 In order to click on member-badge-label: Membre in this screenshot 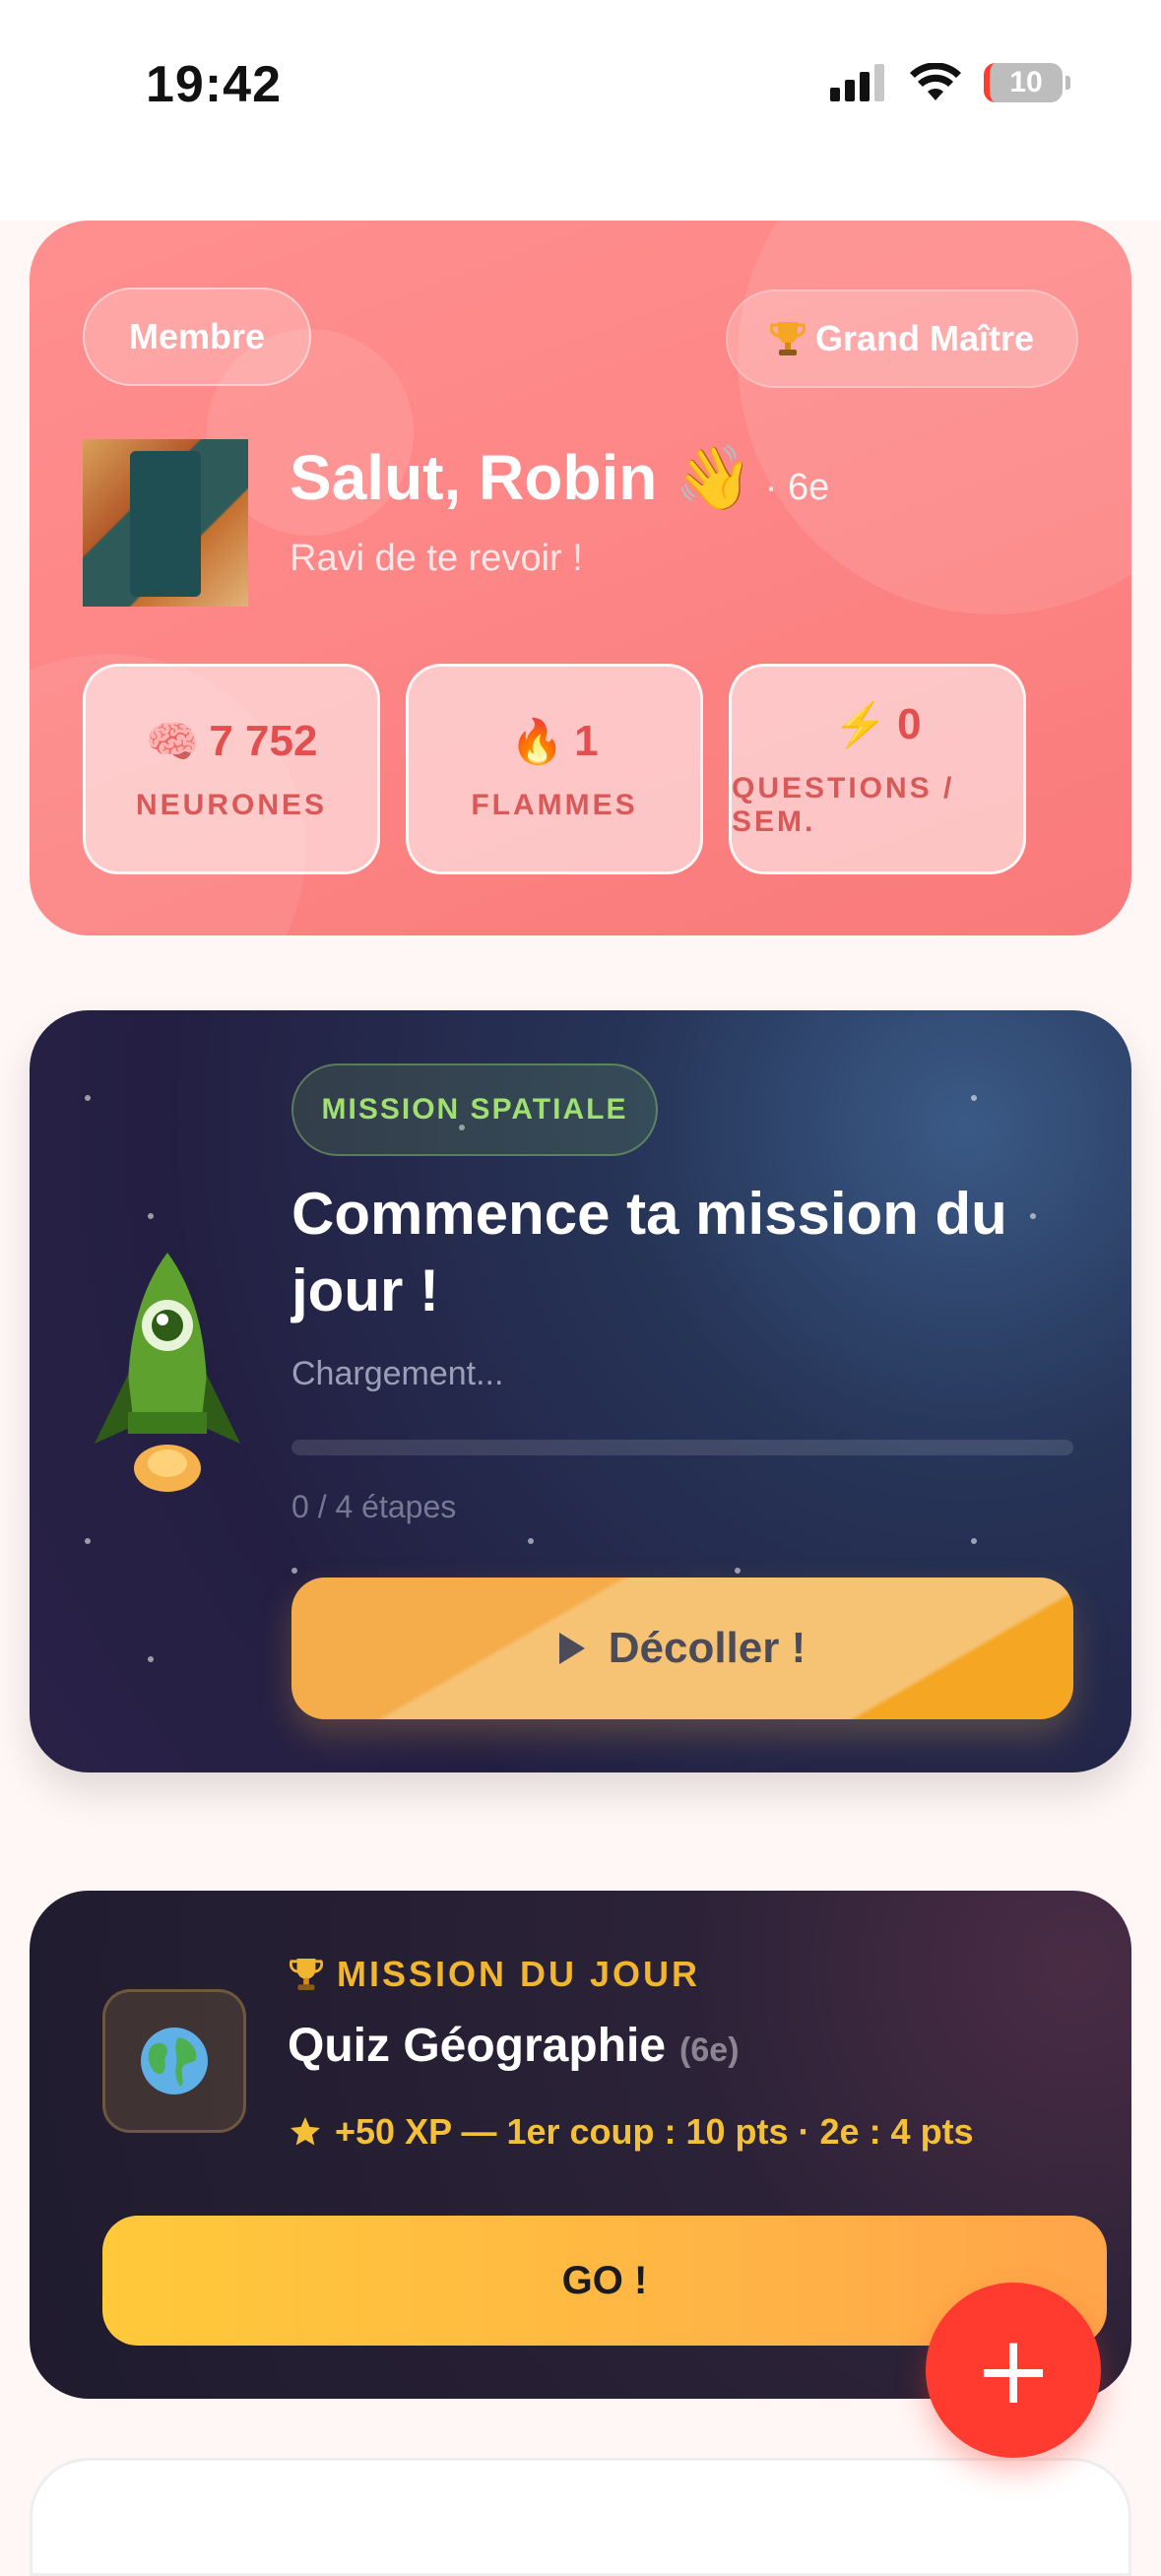, I will do `click(197, 336)`.